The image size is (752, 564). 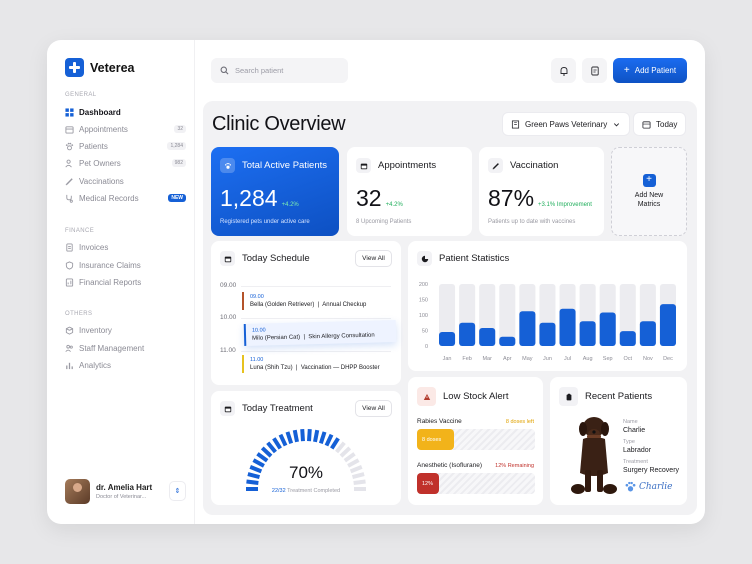 What do you see at coordinates (125, 491) in the screenshot?
I see `user-profile: dr. Amelia Hart Doctor of Veterinar... ⇕` at bounding box center [125, 491].